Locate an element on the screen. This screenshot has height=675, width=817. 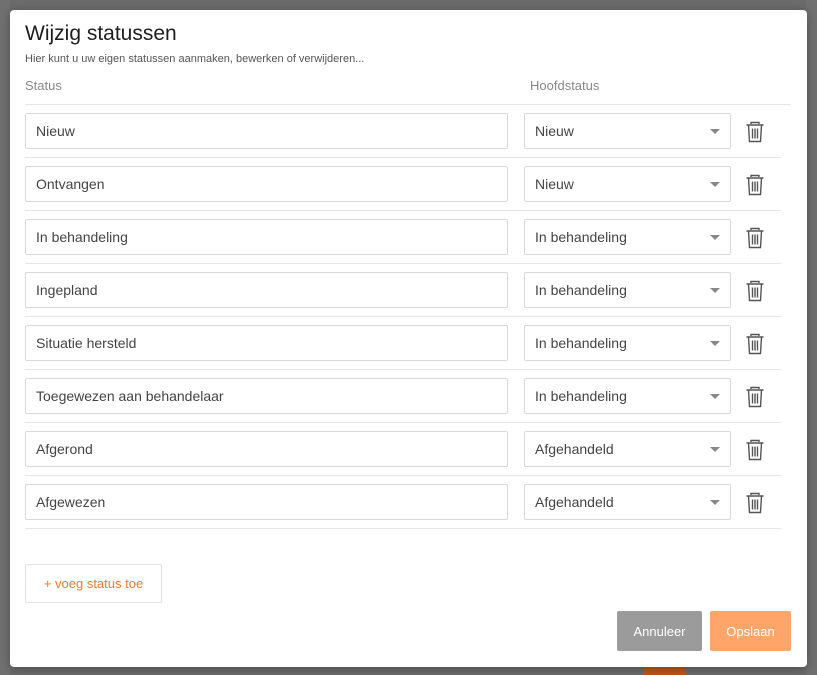
cancel-button: Annuleer is located at coordinates (659, 631).